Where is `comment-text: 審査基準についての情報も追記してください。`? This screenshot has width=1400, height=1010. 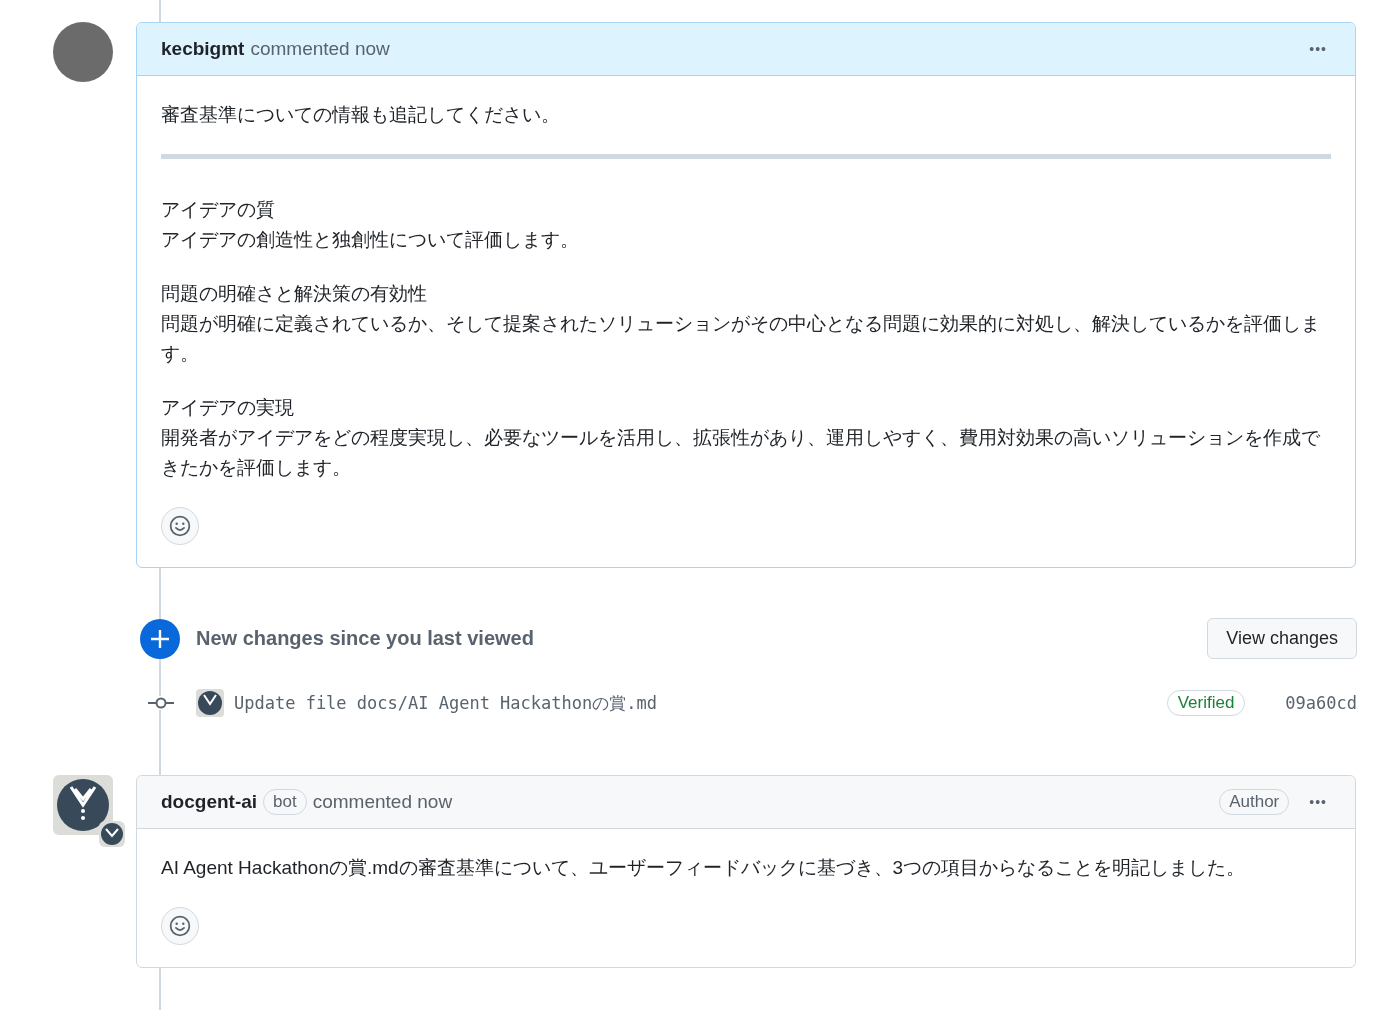
comment-text: 審査基準についての情報も追記してください。 is located at coordinates (361, 115).